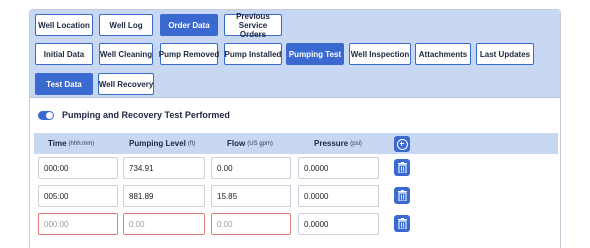 The width and height of the screenshot is (590, 248). I want to click on tab-previous-service-orders: Previous Service Orders, so click(253, 25).